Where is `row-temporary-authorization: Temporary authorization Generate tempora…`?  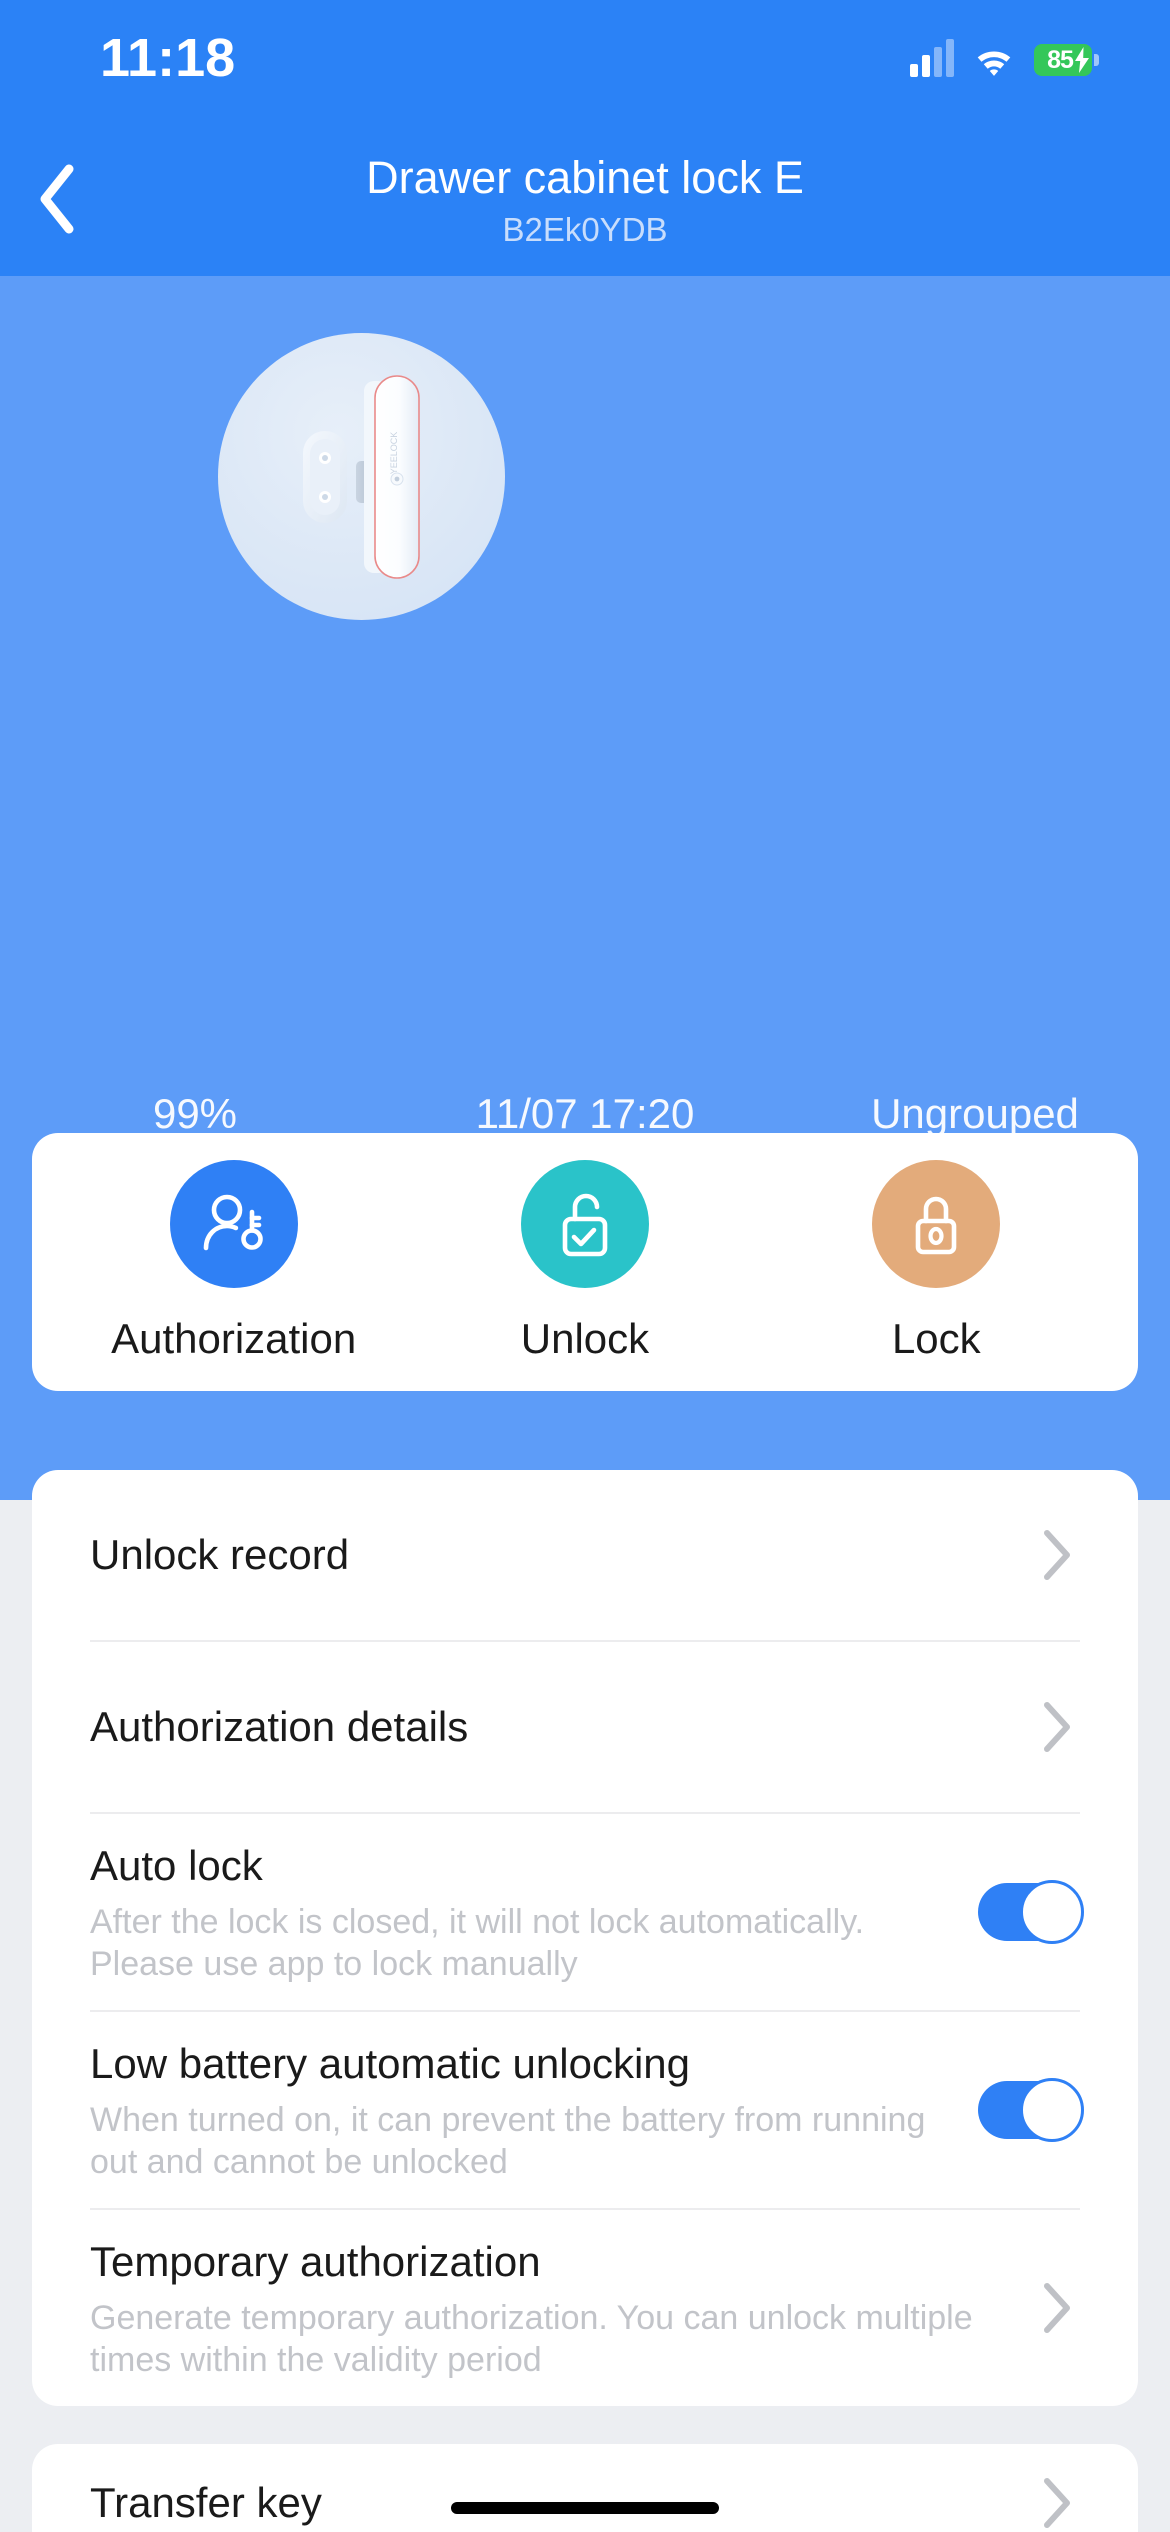 row-temporary-authorization: Temporary authorization Generate tempora… is located at coordinates (585, 2308).